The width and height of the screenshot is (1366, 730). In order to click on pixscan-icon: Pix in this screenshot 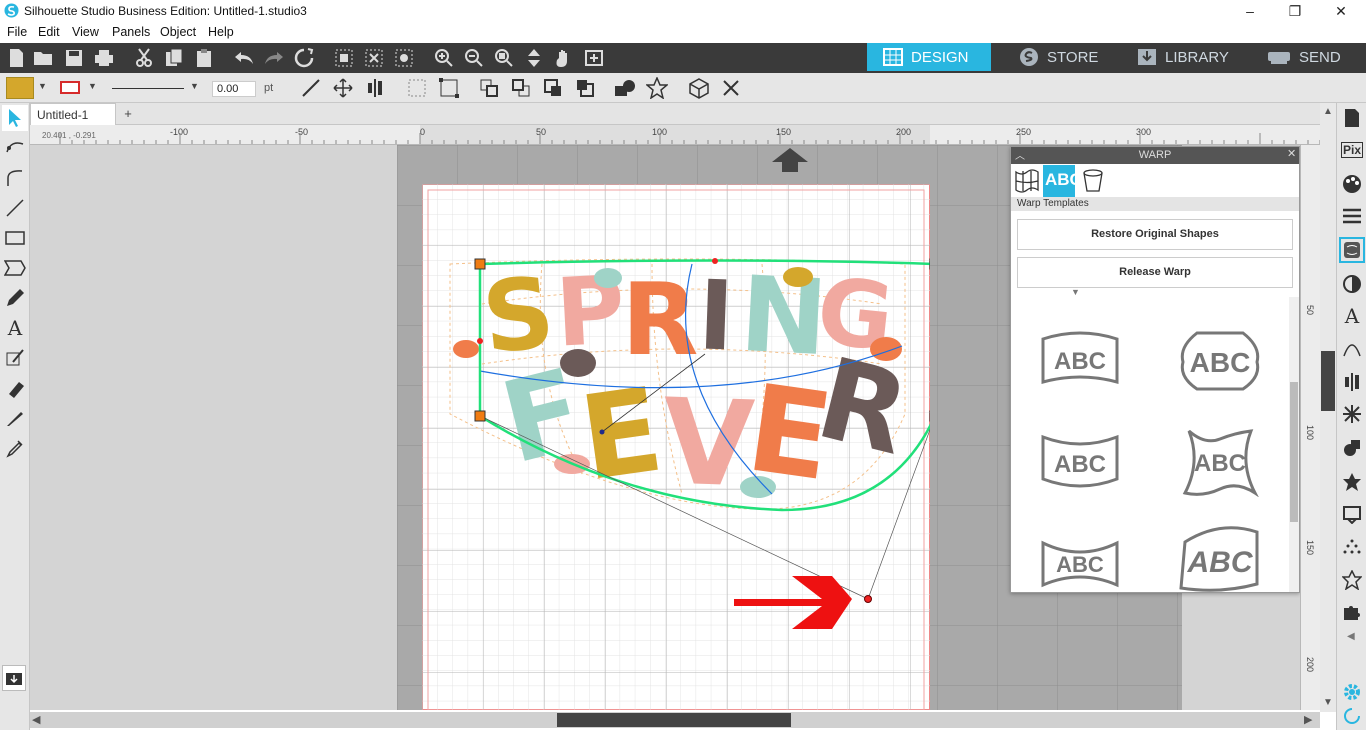, I will do `click(1352, 150)`.